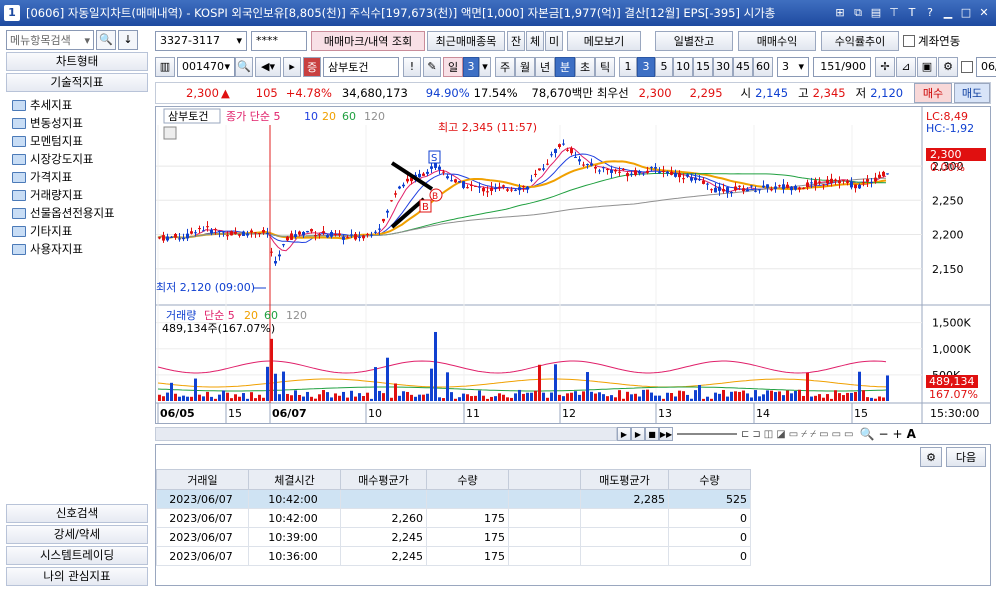  I want to click on folder-item: 선물옵션전용지표, so click(77, 213).